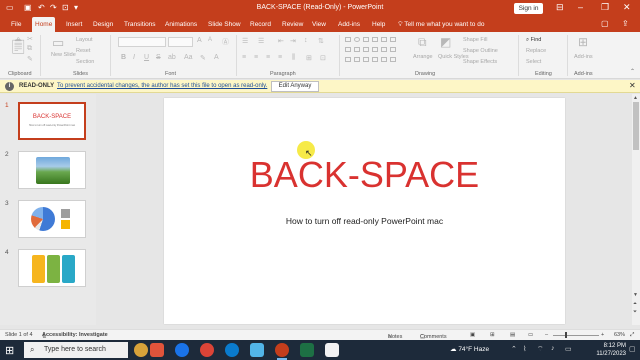  Describe the element at coordinates (293, 41) in the screenshot. I see `increase-indent-icon: ⇥` at that location.